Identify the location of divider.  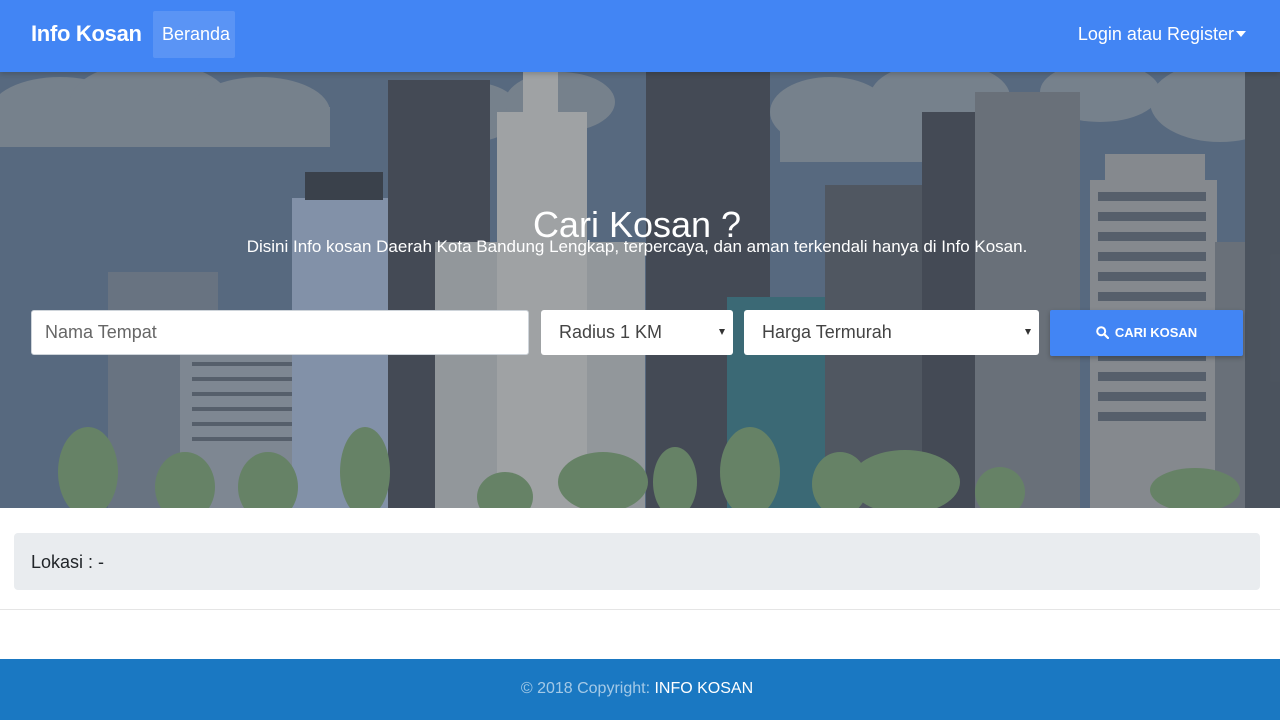
(640, 609).